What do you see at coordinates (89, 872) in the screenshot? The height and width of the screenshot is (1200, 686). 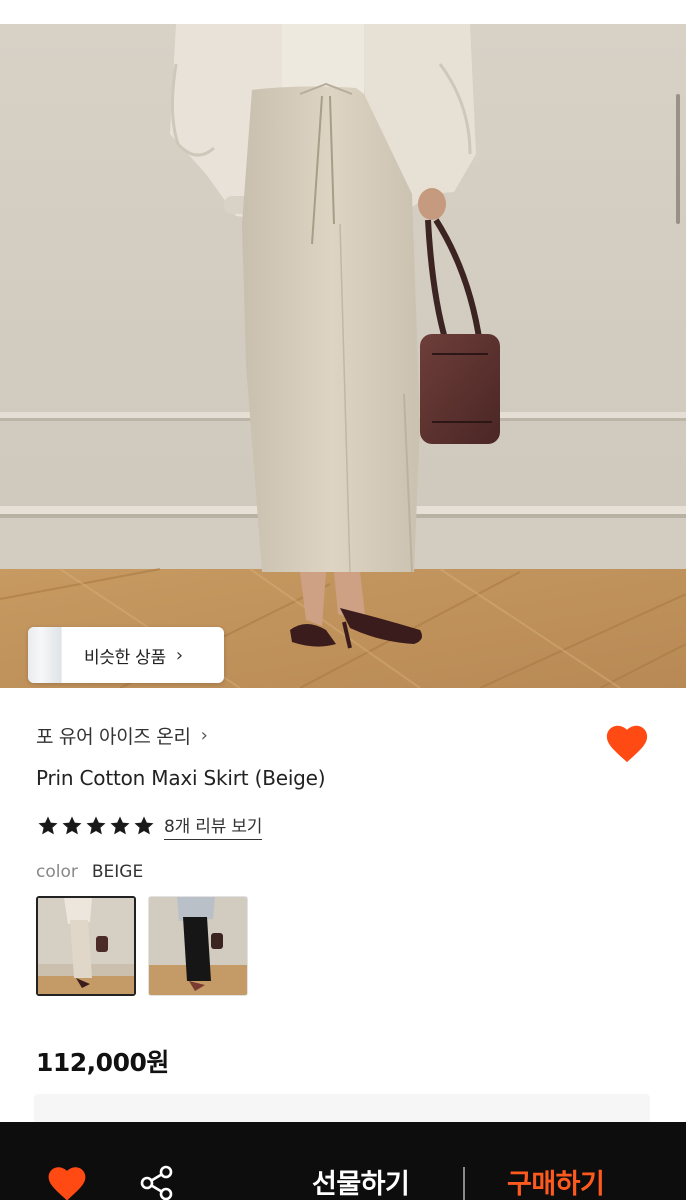 I see `color-selector-label: color BEIGE` at bounding box center [89, 872].